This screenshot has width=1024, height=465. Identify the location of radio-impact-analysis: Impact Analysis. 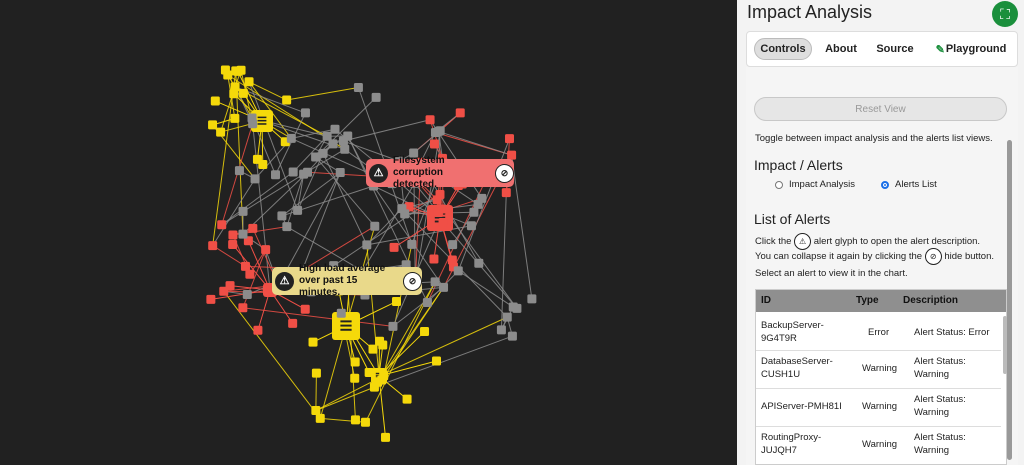
(815, 184).